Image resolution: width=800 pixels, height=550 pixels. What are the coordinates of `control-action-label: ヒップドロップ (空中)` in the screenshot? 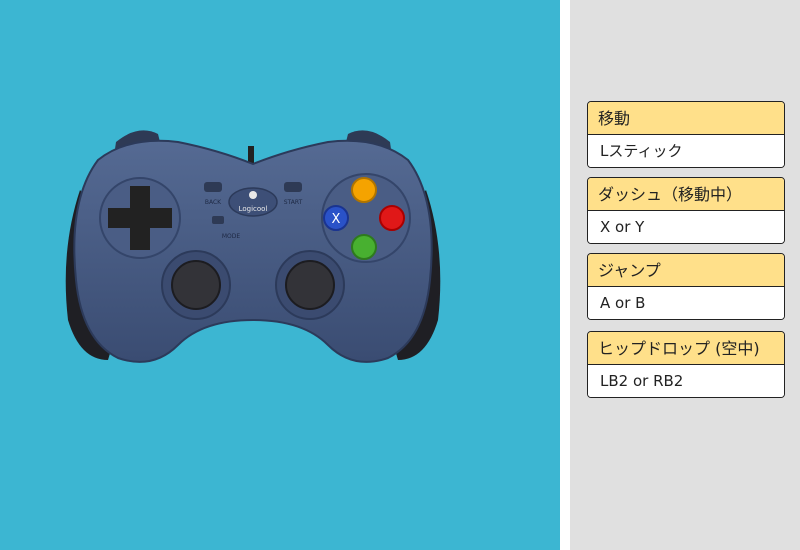 It's located at (686, 348).